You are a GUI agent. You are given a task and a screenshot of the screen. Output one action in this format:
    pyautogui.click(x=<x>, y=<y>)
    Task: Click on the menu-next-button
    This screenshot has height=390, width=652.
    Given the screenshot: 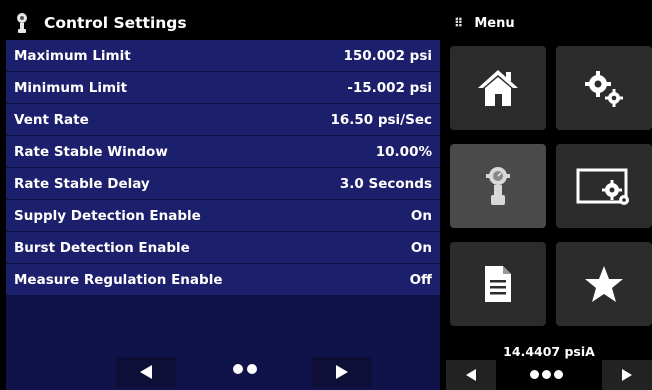 What is the action you would take?
    pyautogui.click(x=627, y=375)
    